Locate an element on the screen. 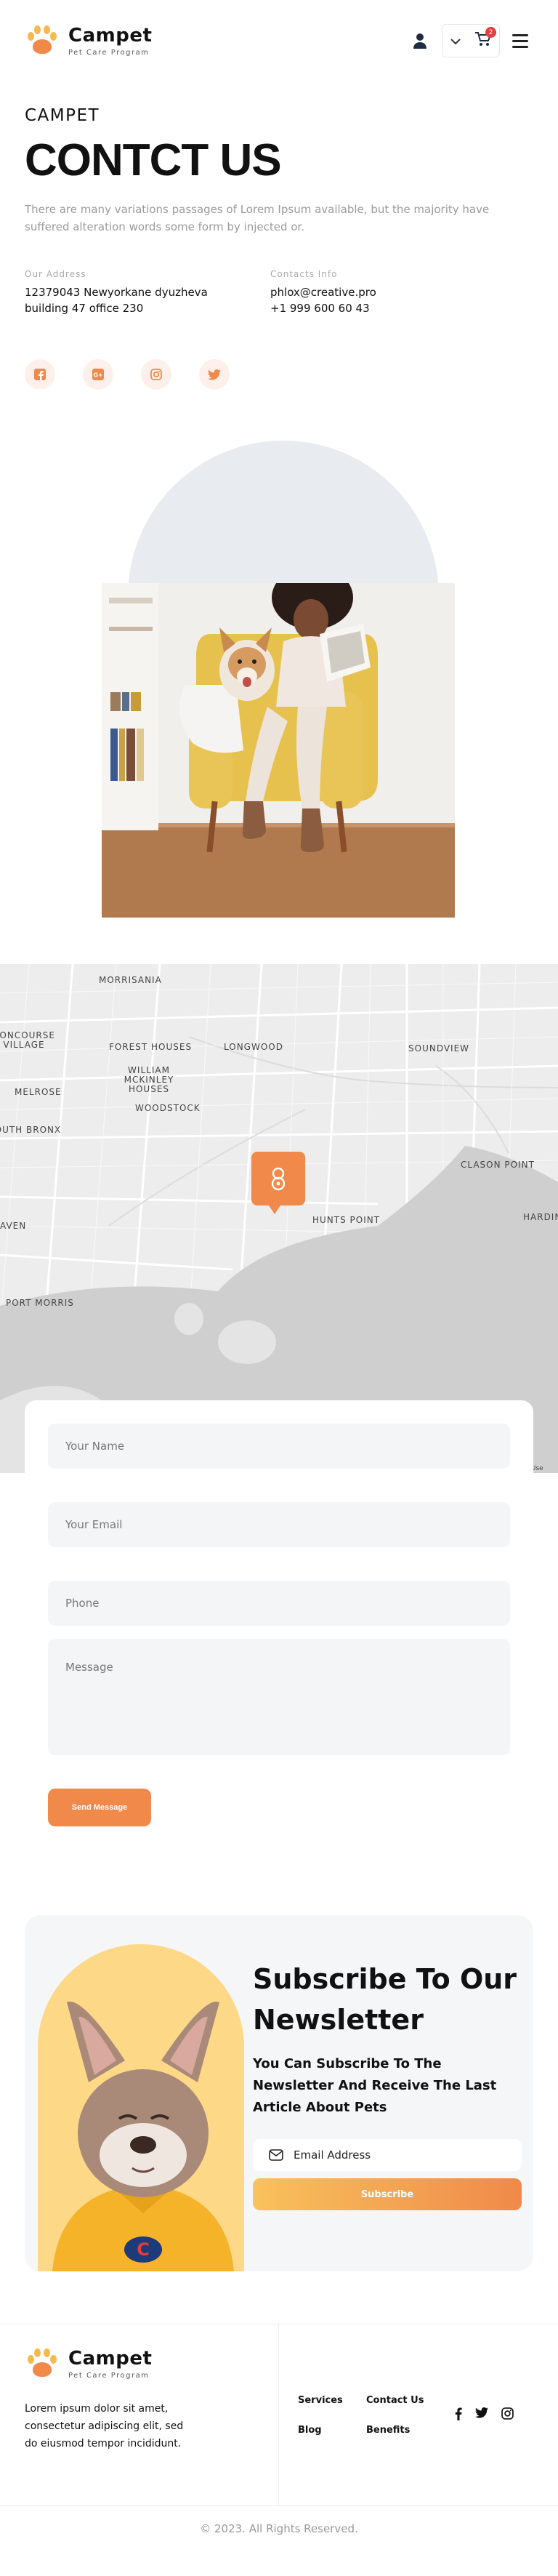  contact-phone-link: +1 999 600 60 43 is located at coordinates (393, 308).